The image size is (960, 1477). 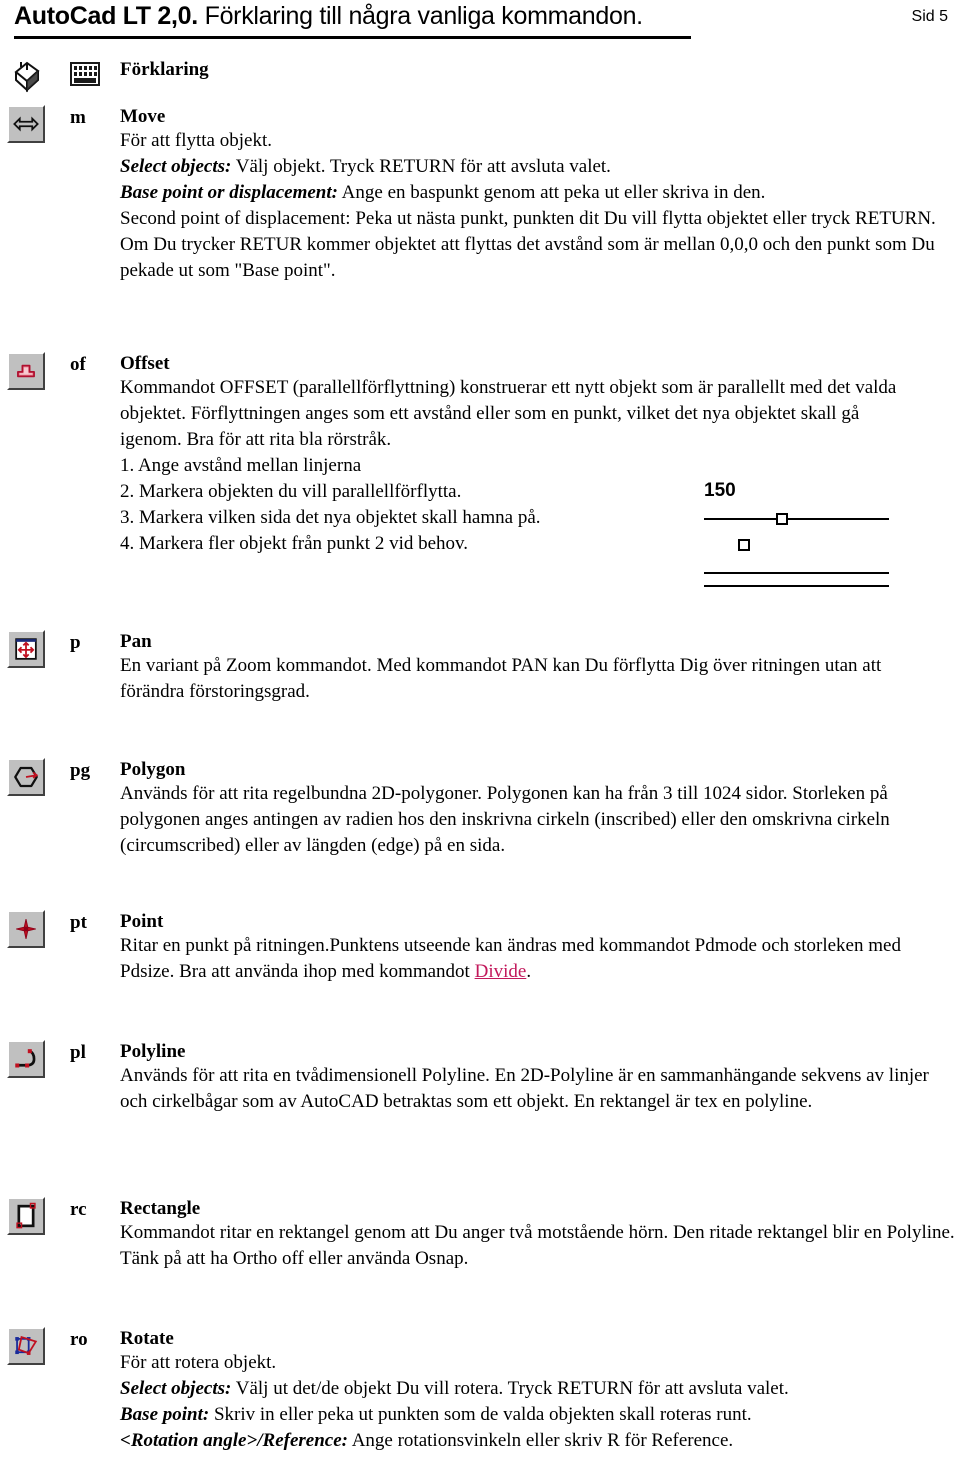 I want to click on rotate-title: Rotate, so click(x=147, y=1338).